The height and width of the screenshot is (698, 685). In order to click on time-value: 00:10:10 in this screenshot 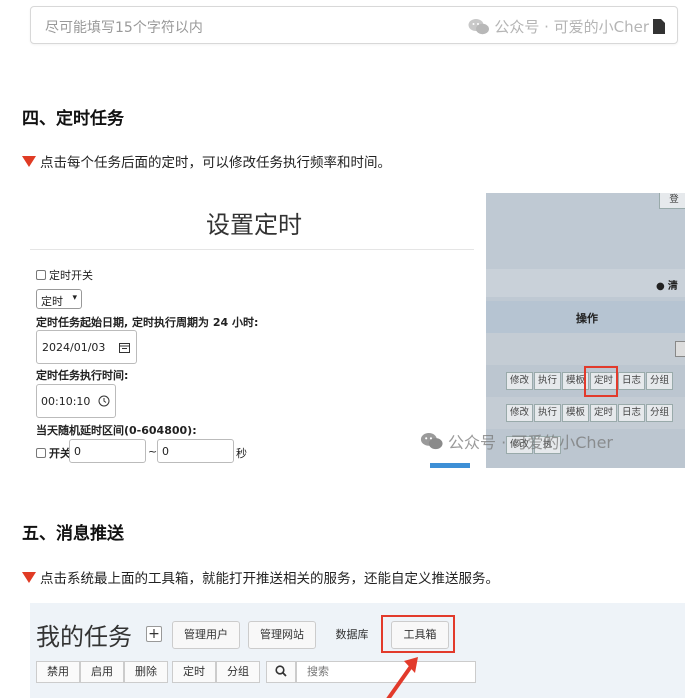, I will do `click(66, 401)`.